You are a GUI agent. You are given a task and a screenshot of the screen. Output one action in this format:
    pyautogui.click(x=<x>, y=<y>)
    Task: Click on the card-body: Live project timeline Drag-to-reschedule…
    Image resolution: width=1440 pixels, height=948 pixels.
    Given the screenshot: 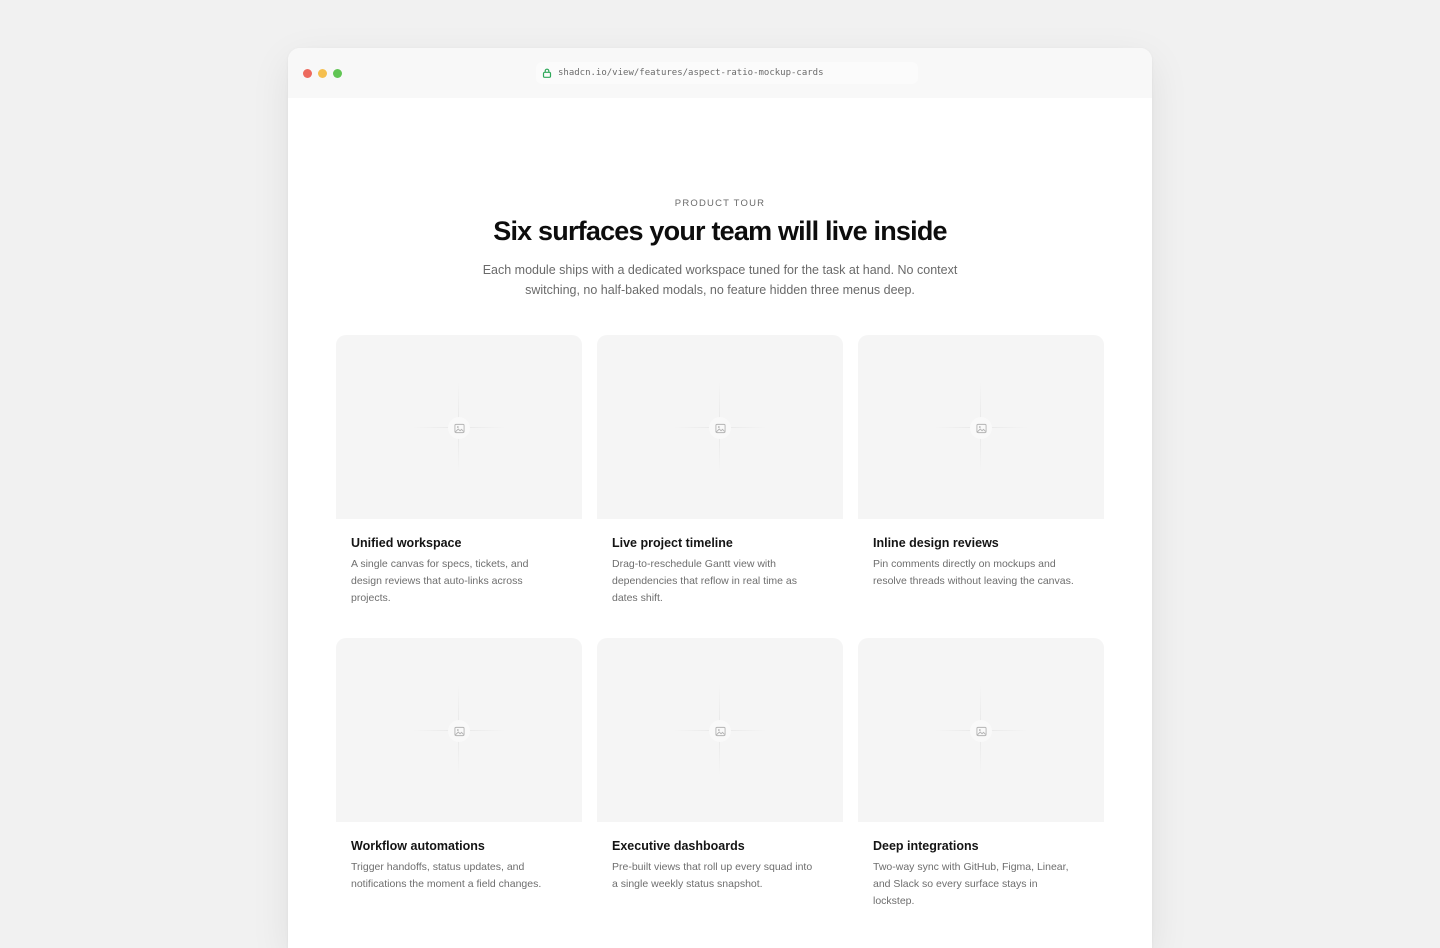 What is the action you would take?
    pyautogui.click(x=720, y=563)
    